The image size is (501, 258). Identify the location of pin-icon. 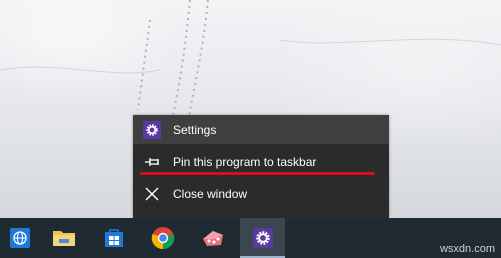
(152, 162).